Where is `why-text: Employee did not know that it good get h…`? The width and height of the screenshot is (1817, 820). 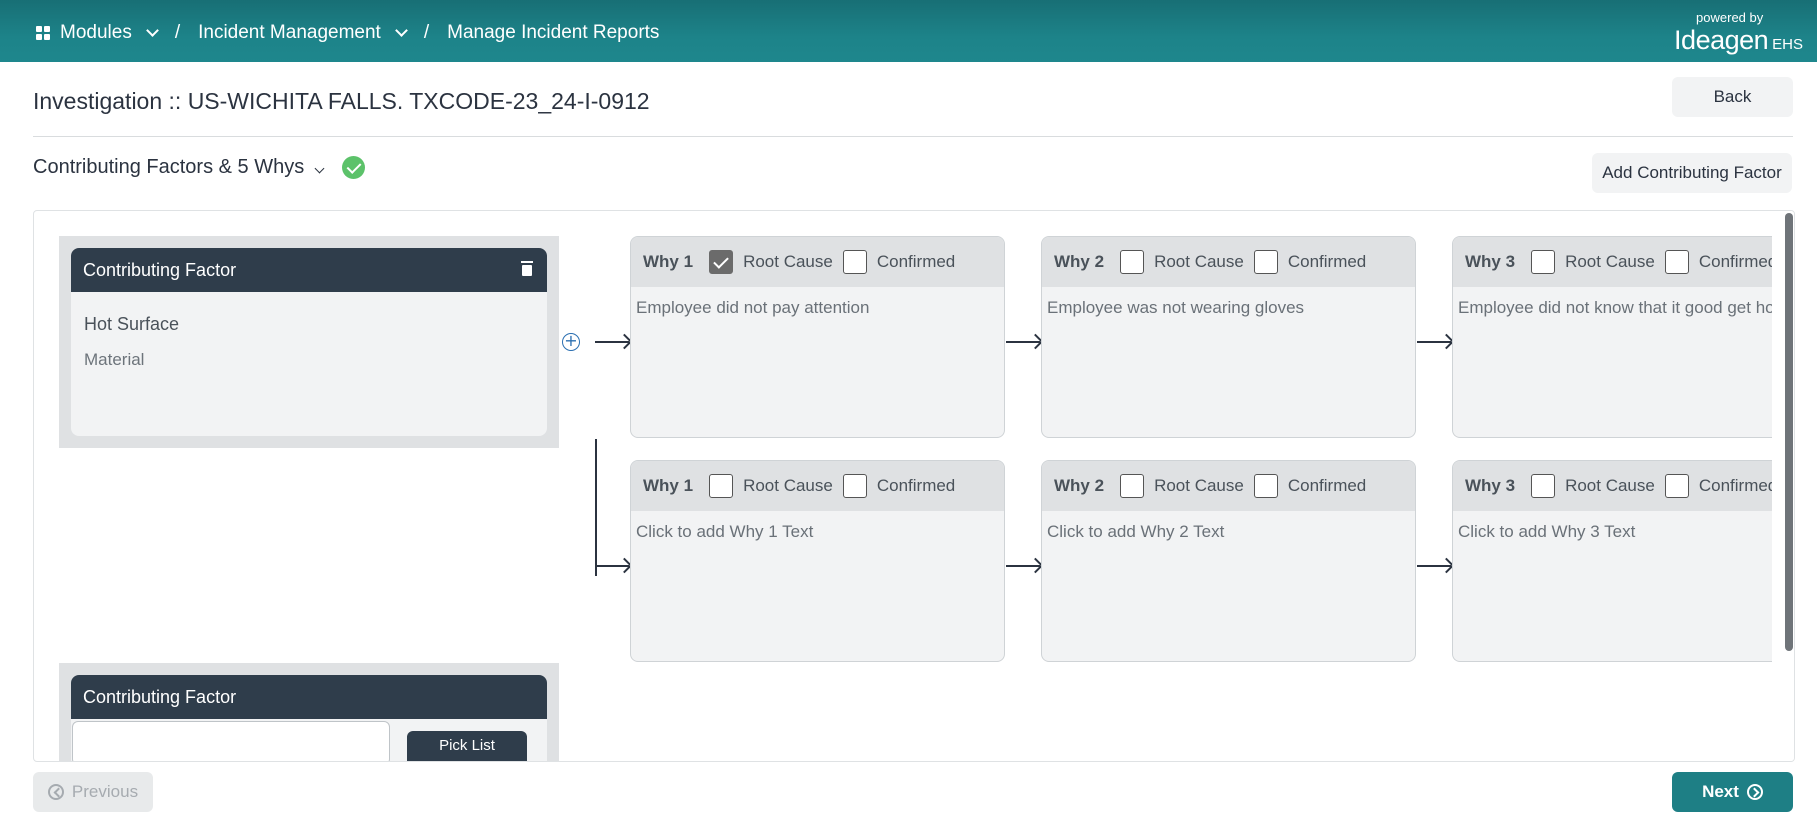 why-text: Employee did not know that it good get h… is located at coordinates (1612, 308).